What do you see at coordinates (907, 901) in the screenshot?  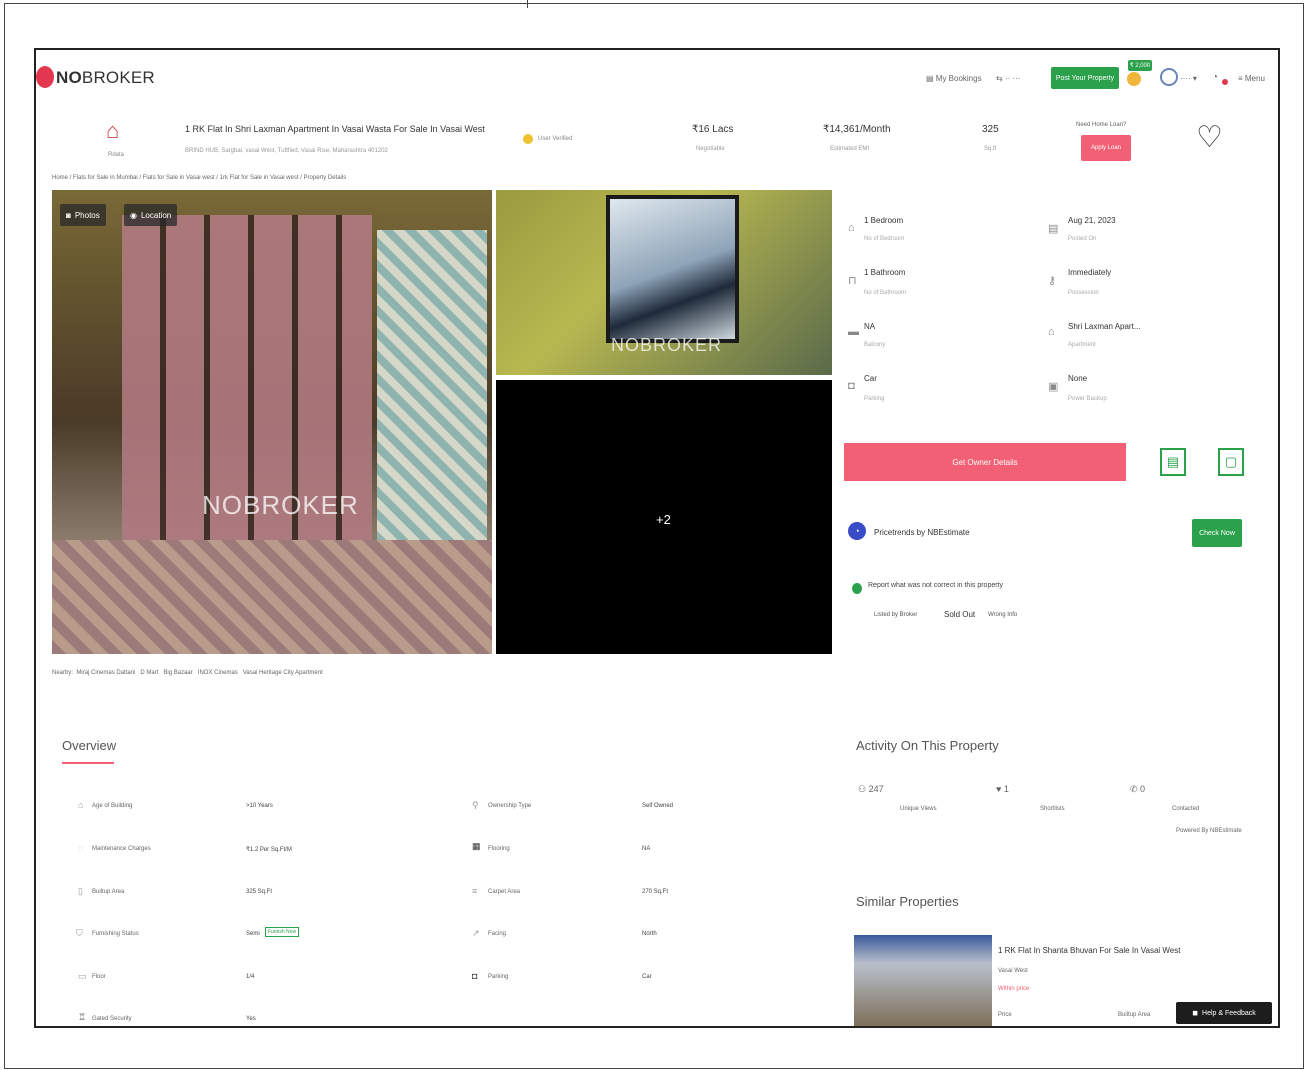 I see `similar-title: Similar Properties` at bounding box center [907, 901].